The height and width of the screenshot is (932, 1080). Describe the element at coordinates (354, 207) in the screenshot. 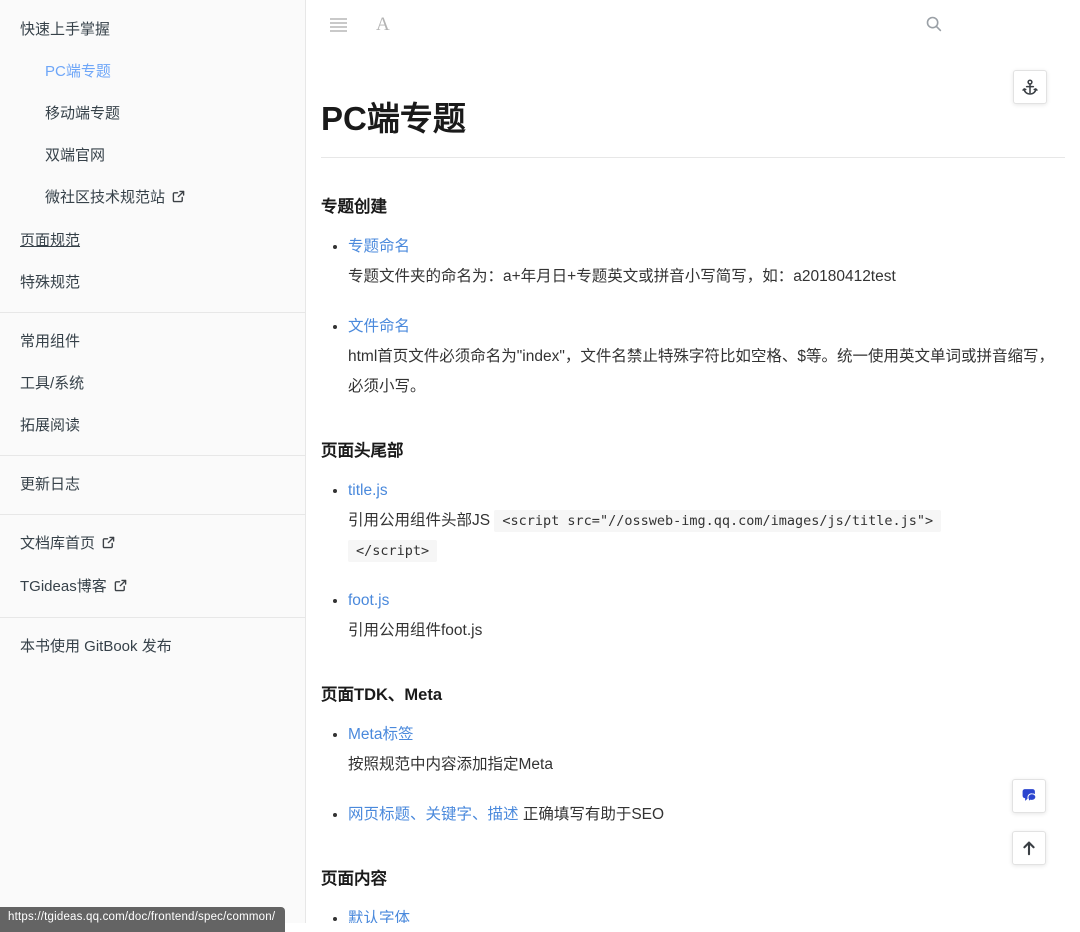

I see `section-heading: 专题创建` at that location.